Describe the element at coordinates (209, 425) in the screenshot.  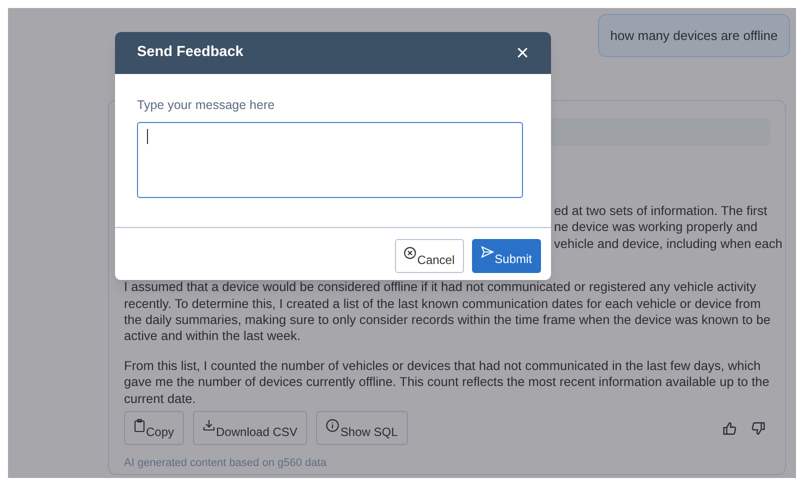
I see `download-icon` at that location.